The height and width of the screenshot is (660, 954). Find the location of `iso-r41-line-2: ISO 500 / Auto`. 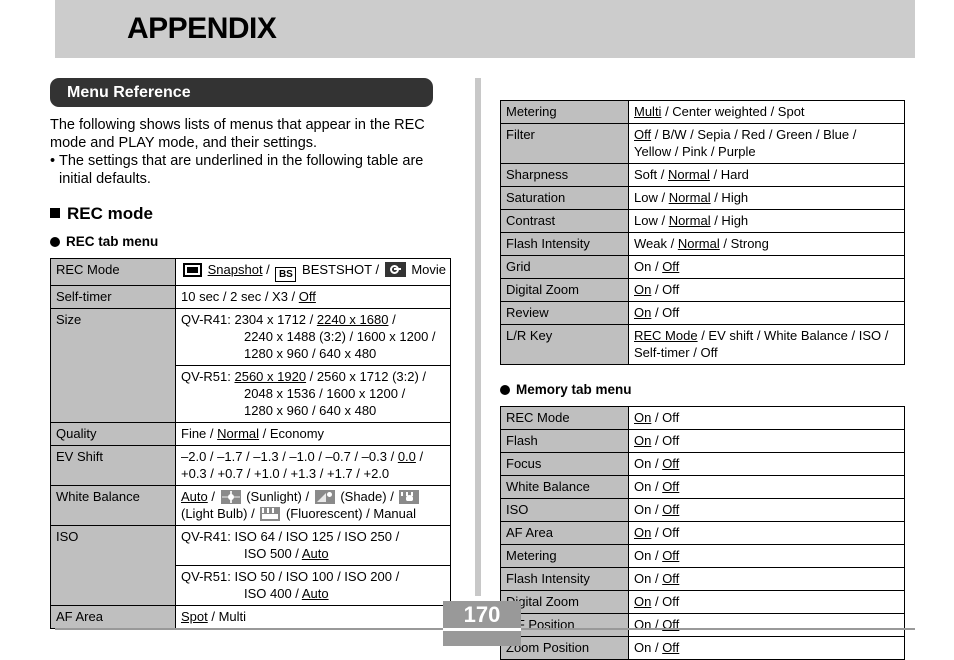

iso-r41-line-2: ISO 500 / Auto is located at coordinates (313, 553).